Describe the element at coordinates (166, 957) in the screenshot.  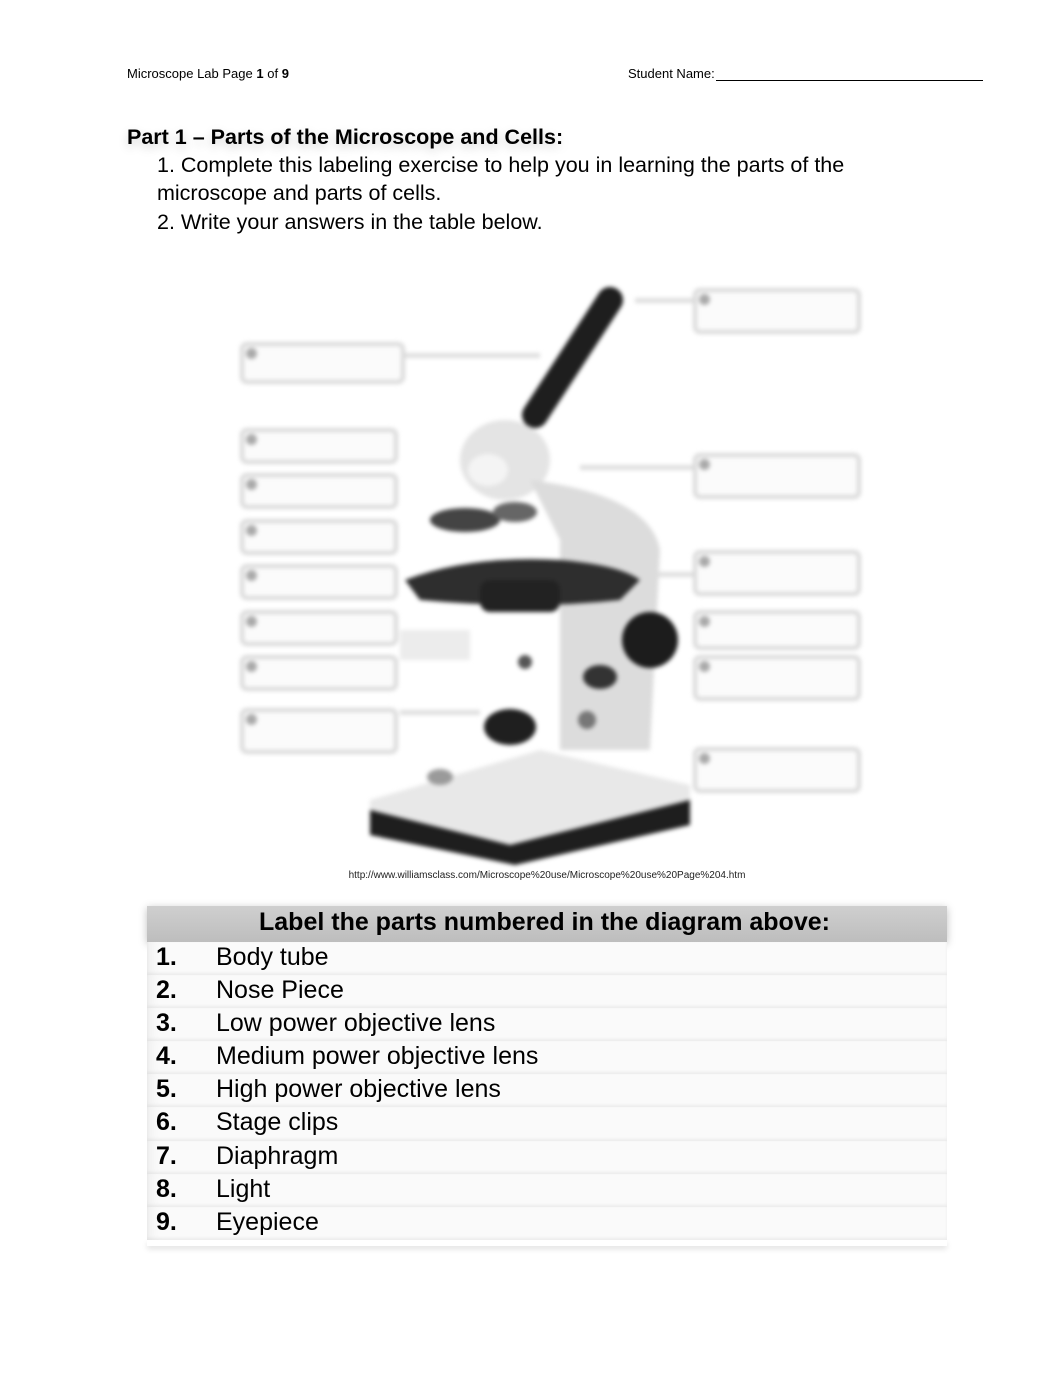
I see `row-number: 1.` at that location.